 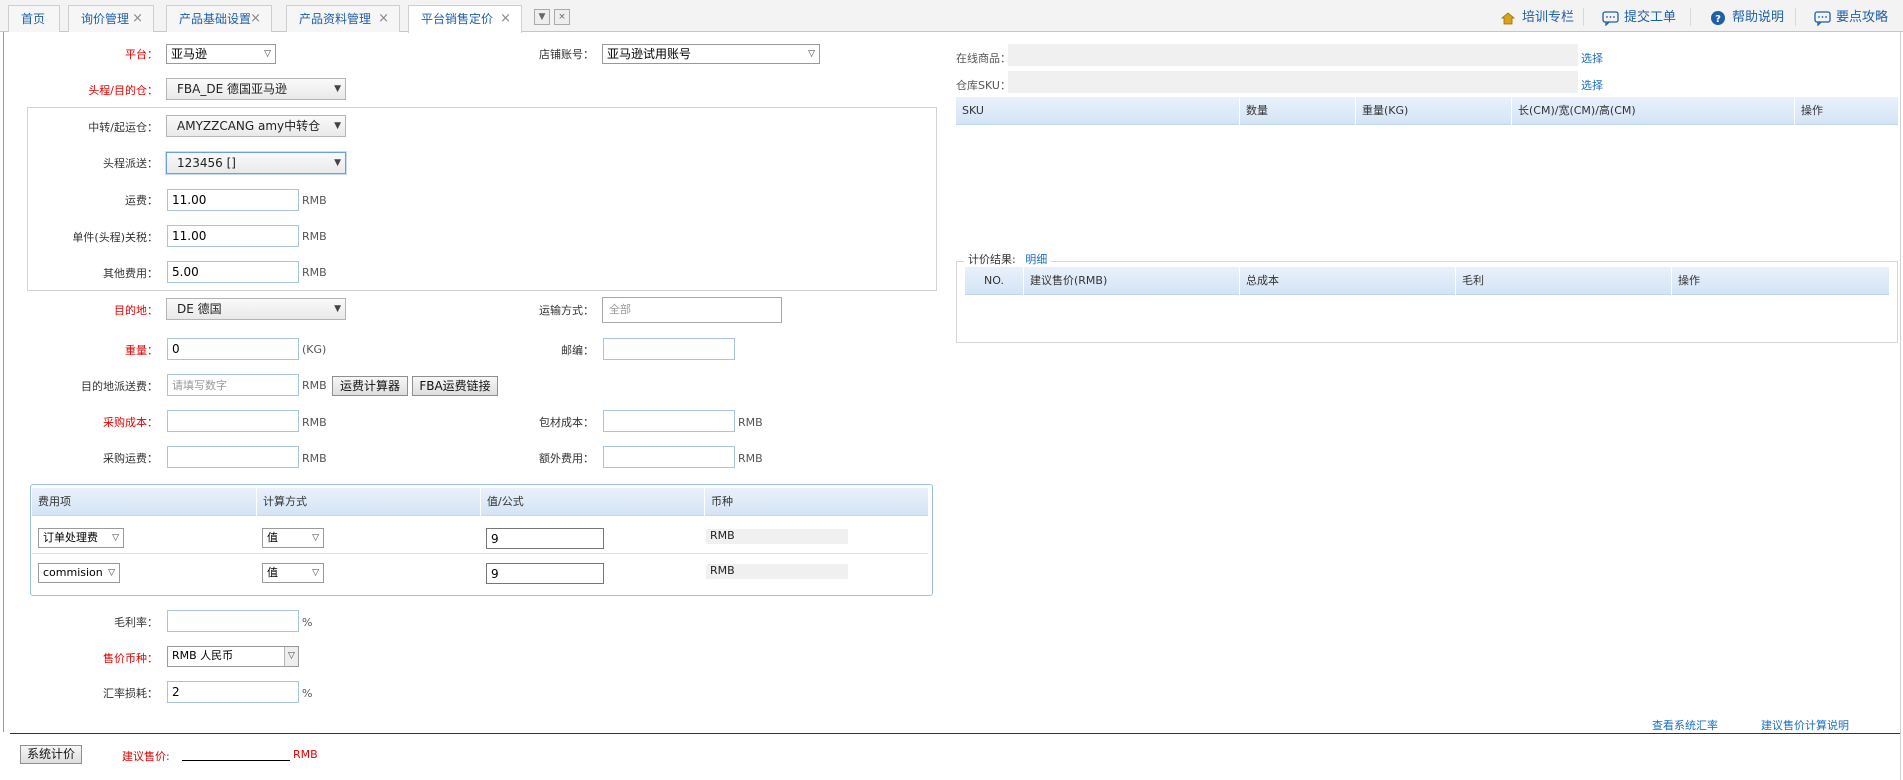 What do you see at coordinates (983, 85) in the screenshot?
I see `warehouse-sku-label: 仓库SKU：` at bounding box center [983, 85].